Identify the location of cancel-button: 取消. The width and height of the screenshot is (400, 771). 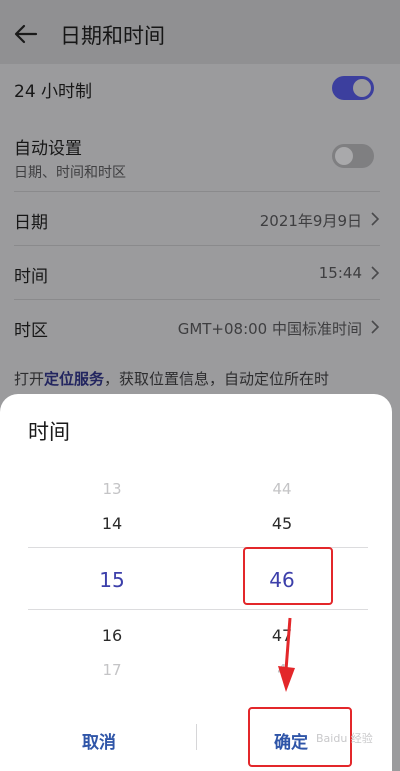
(99, 740).